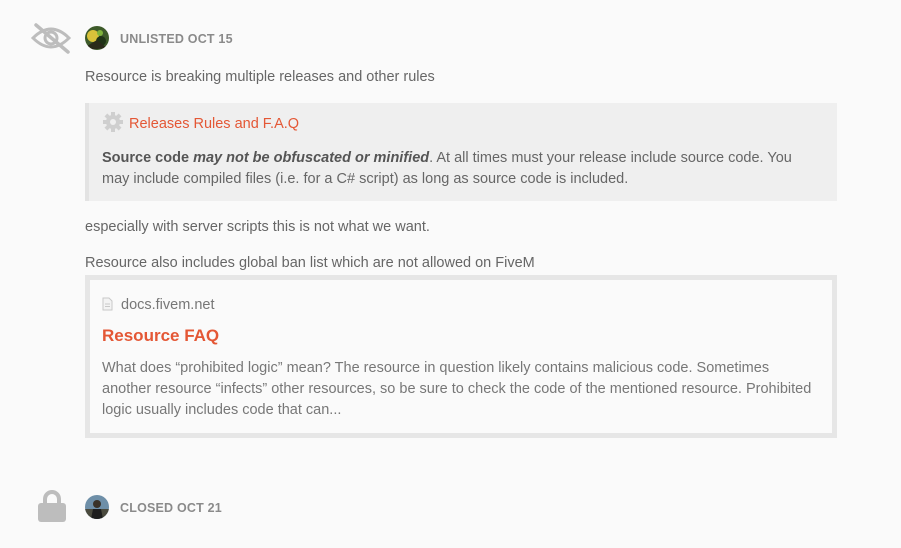  What do you see at coordinates (171, 508) in the screenshot?
I see `event-label-closed: CLOSED OCT 21` at bounding box center [171, 508].